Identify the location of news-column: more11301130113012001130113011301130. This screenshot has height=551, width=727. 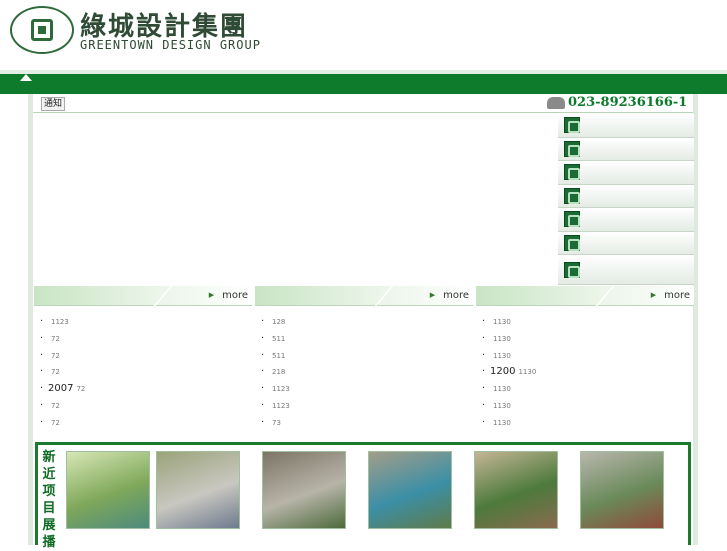
(585, 362).